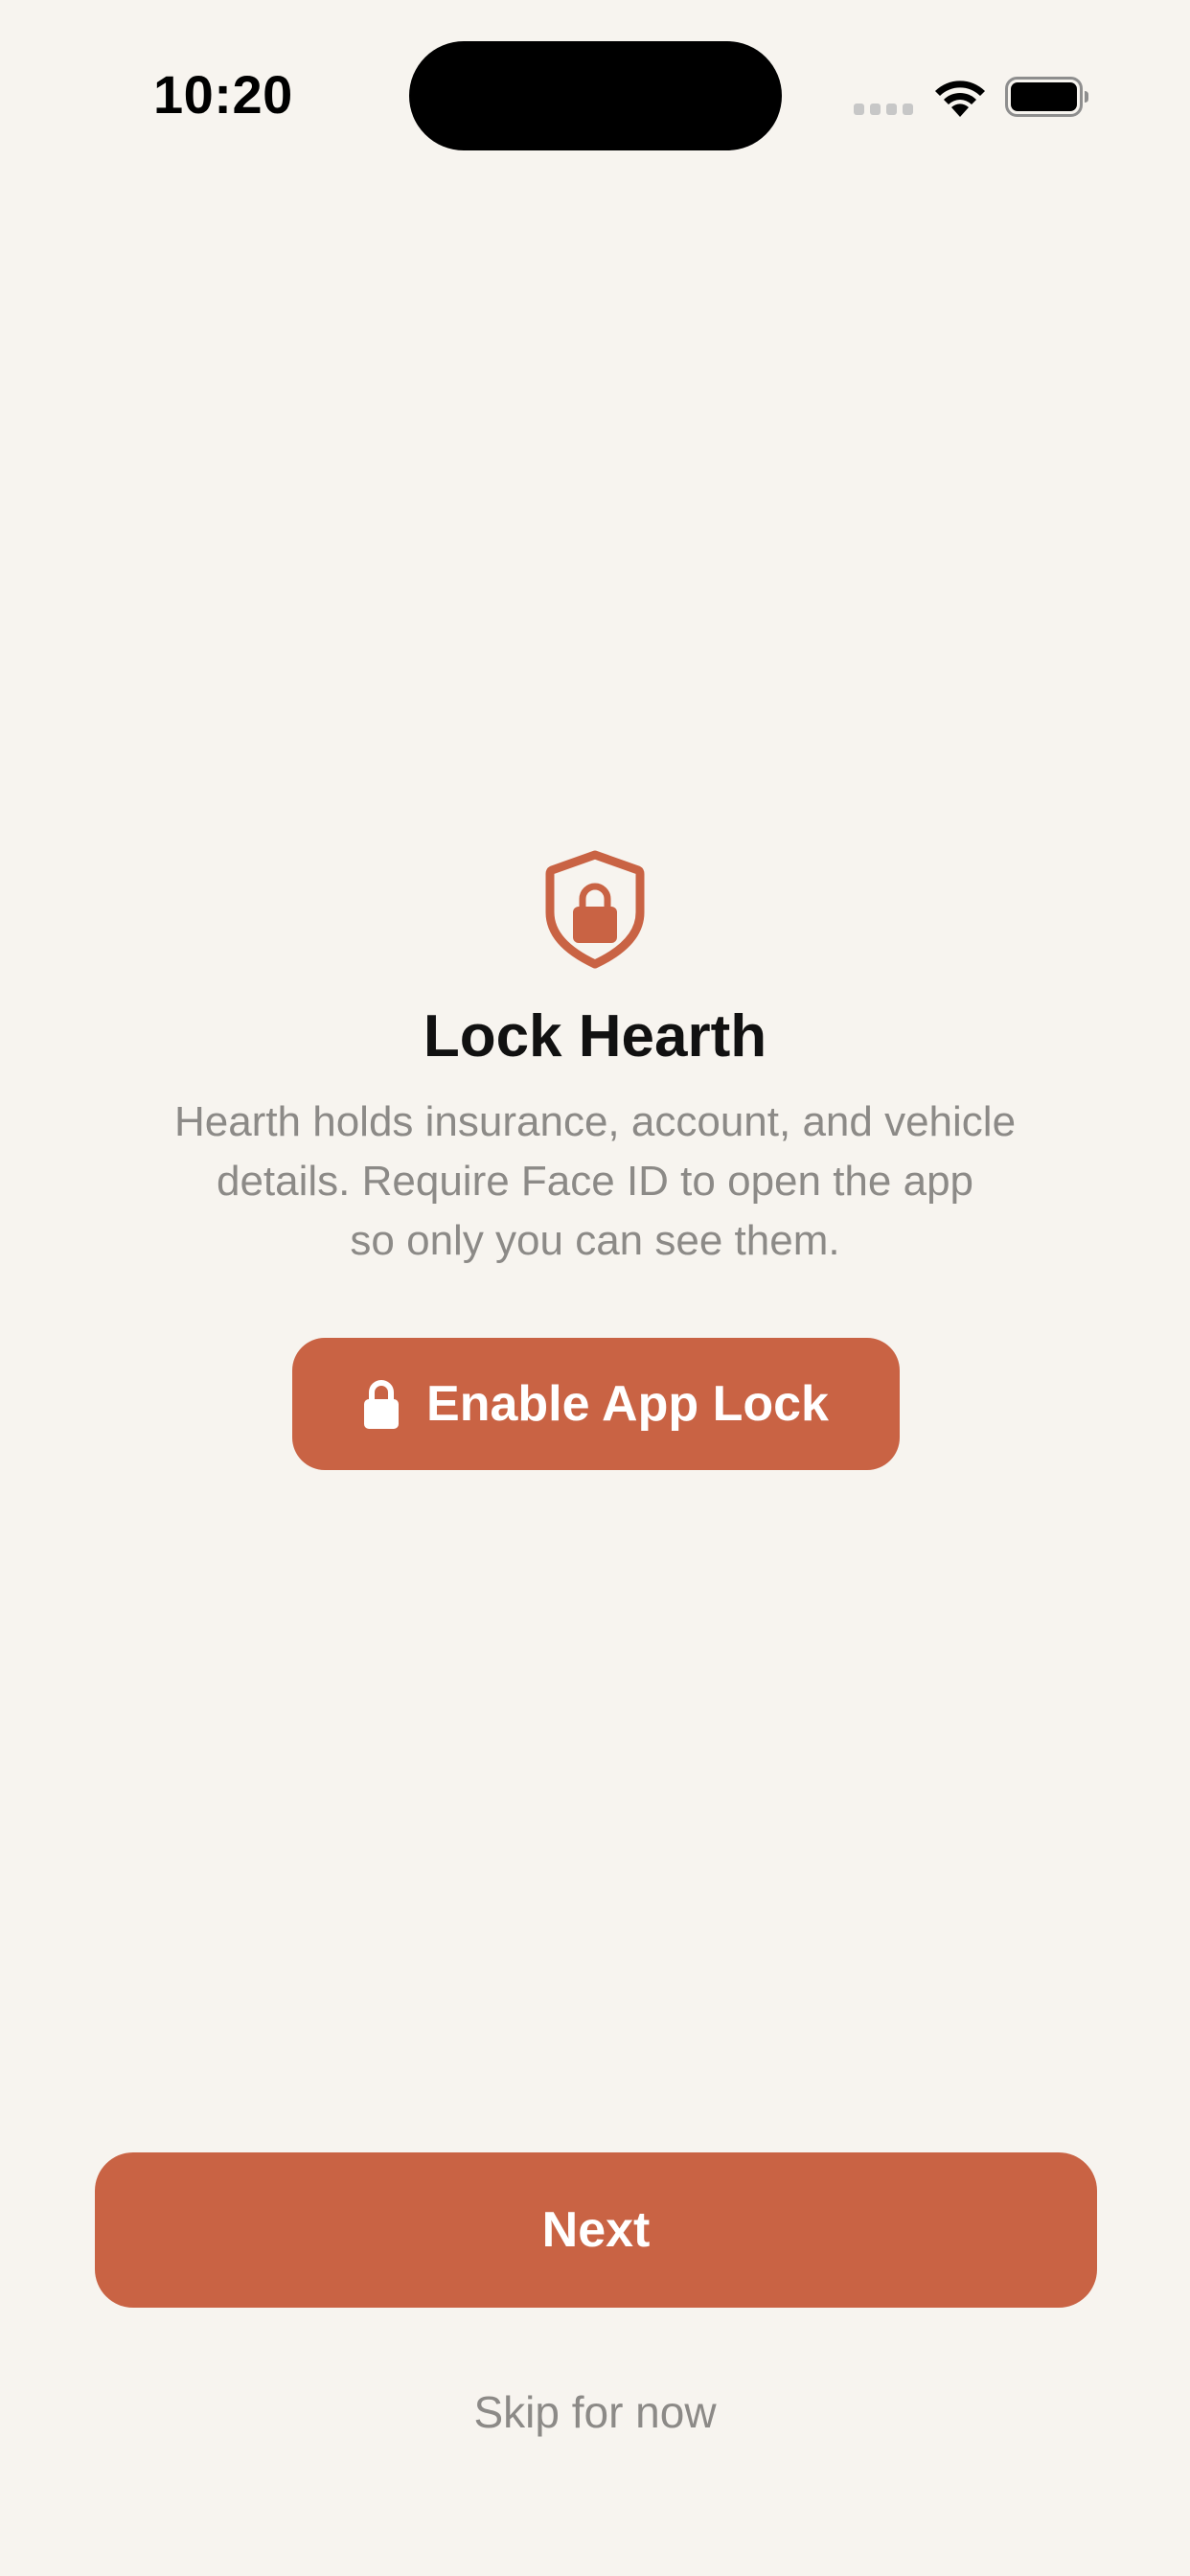  I want to click on wifi-icon, so click(960, 98).